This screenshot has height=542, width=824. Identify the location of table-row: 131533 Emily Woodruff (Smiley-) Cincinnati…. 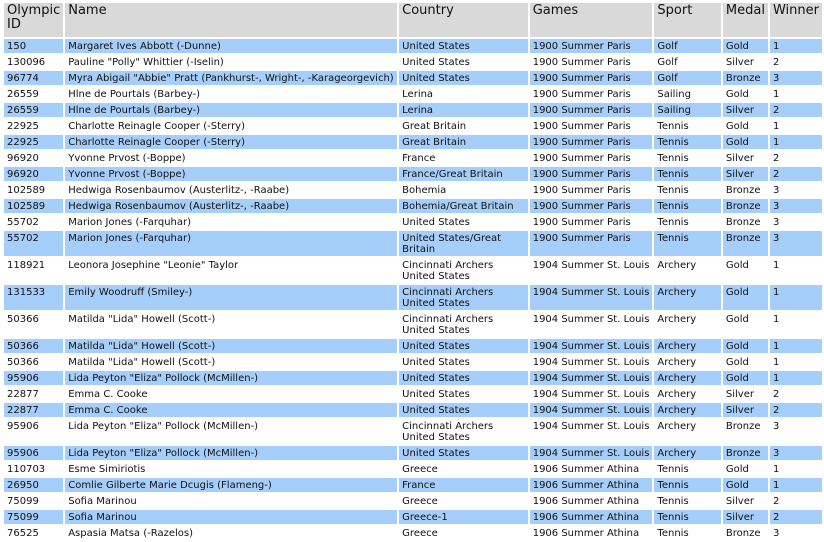
(413, 297).